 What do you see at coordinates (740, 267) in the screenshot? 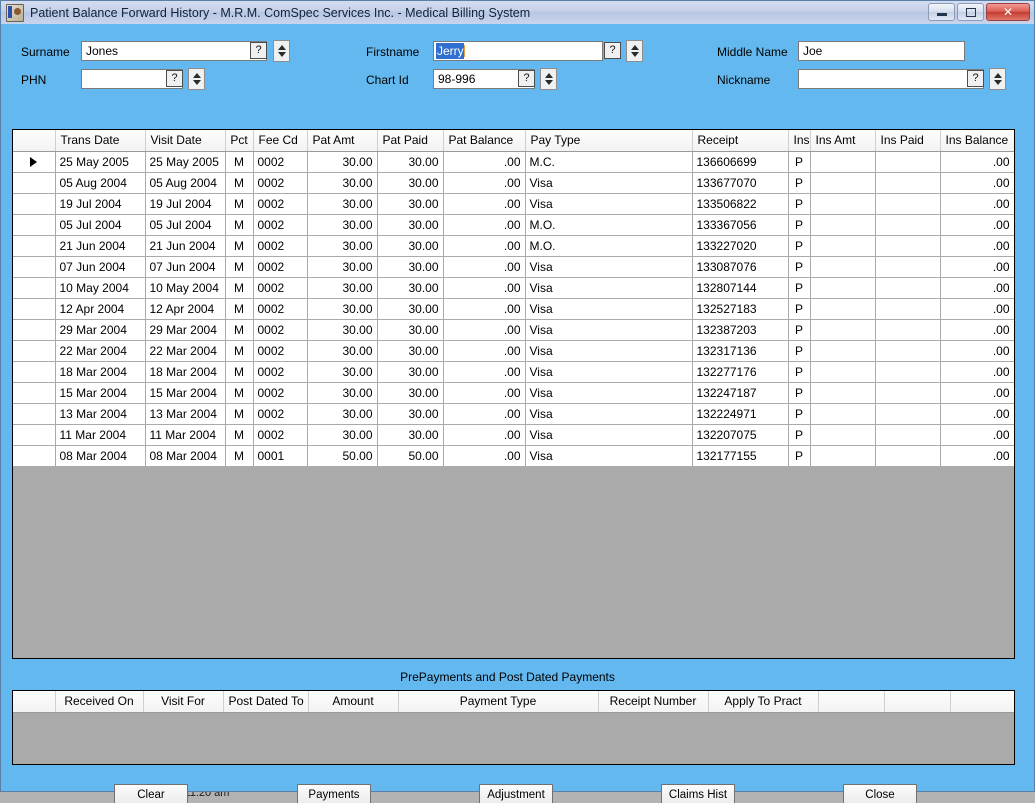
I see `cell-receipt: 133087076` at bounding box center [740, 267].